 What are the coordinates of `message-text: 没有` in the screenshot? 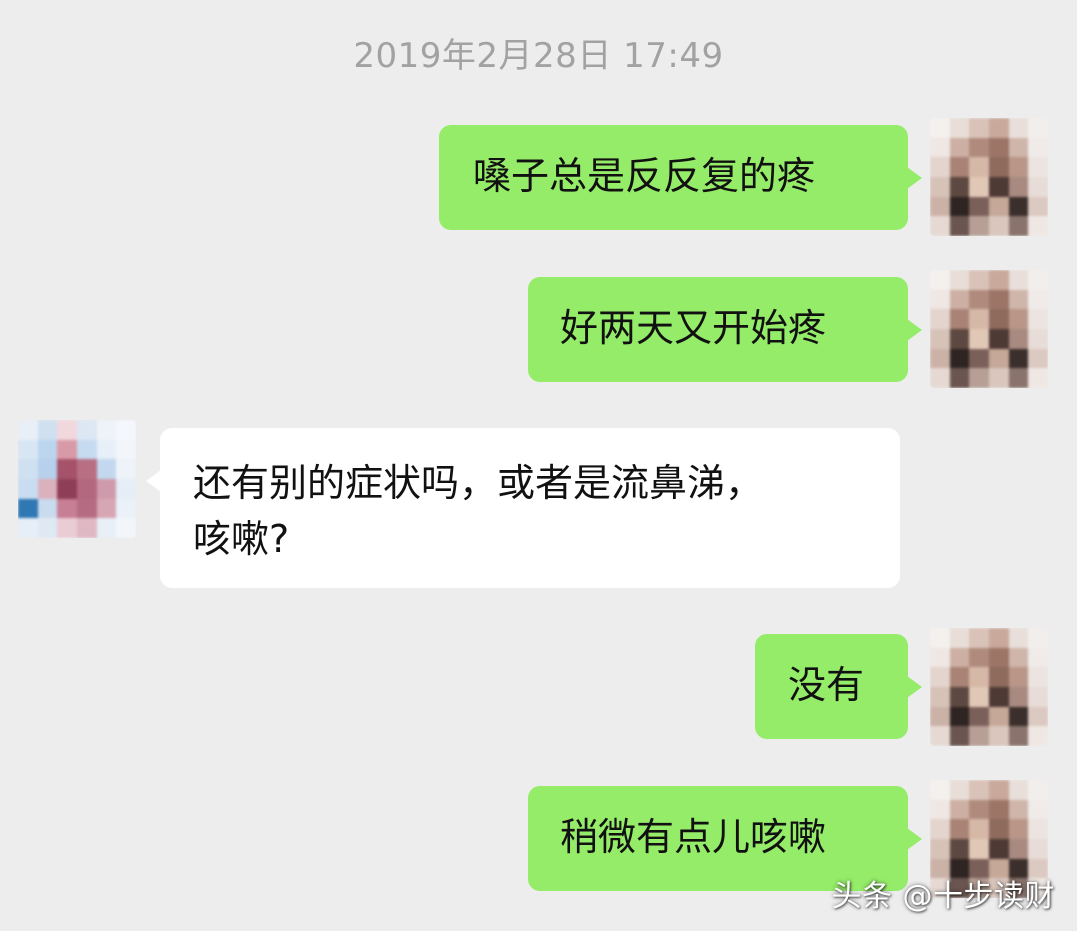 It's located at (826, 685).